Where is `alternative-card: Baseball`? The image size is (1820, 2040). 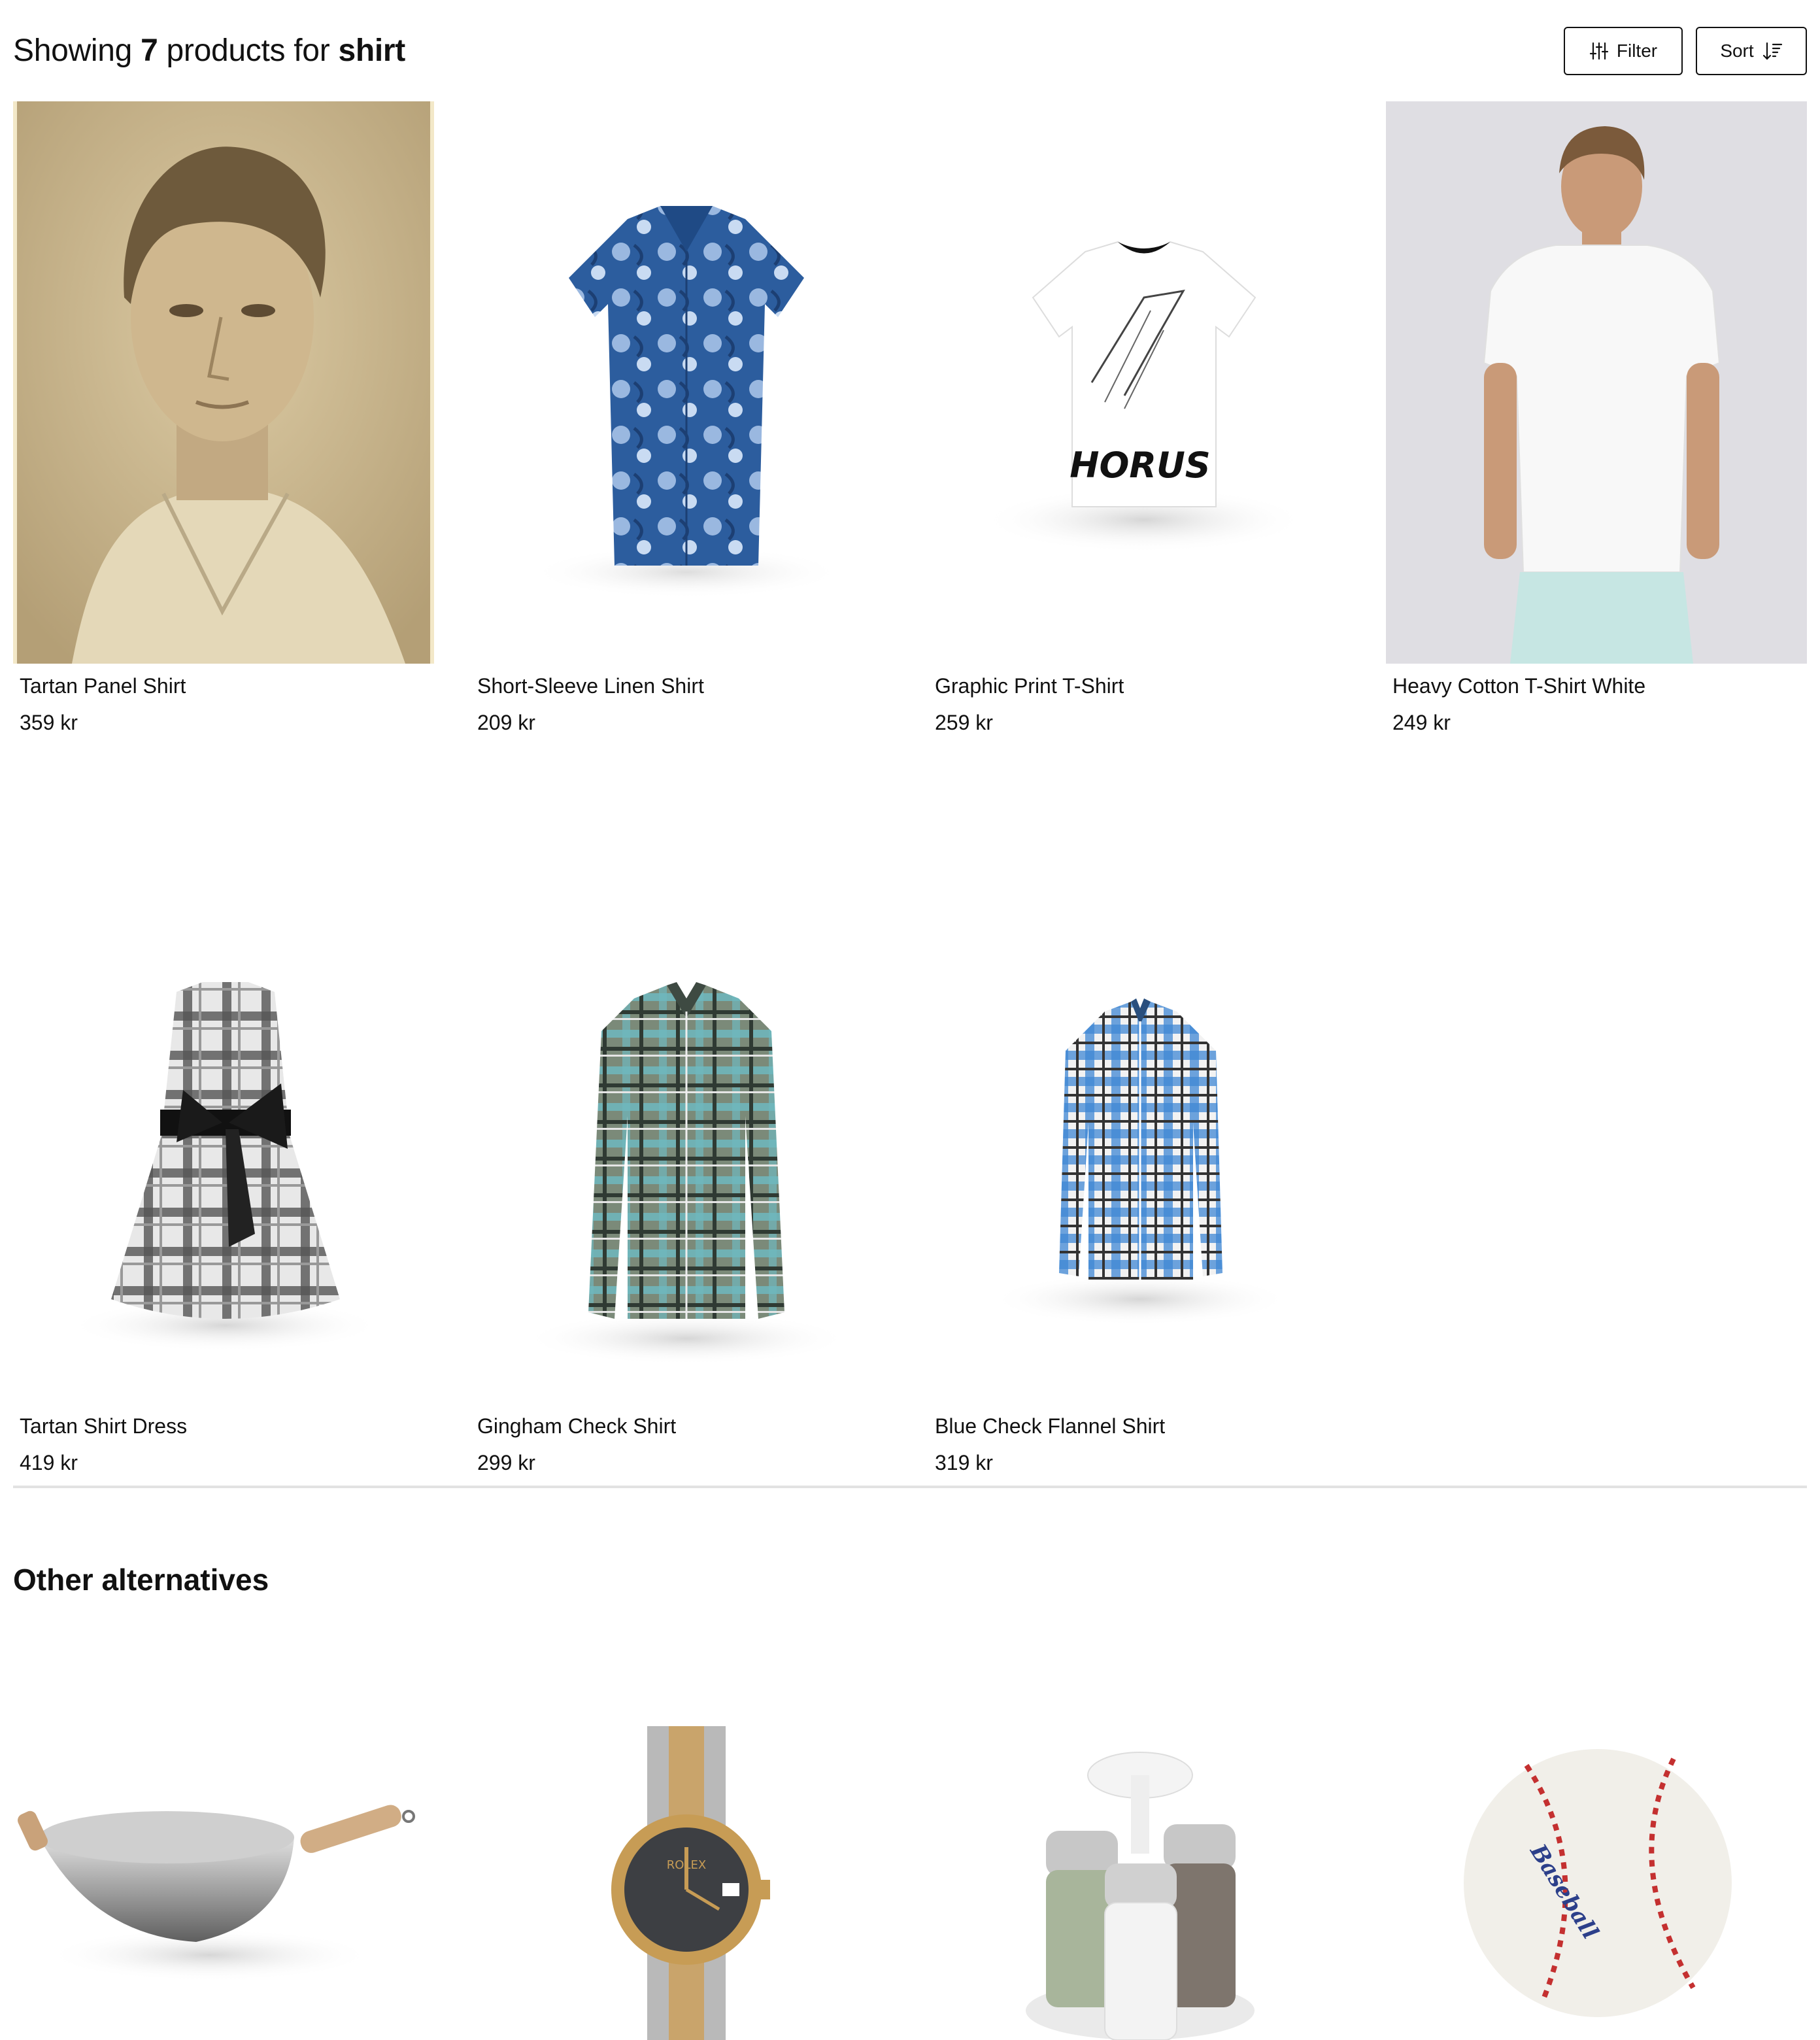 alternative-card: Baseball is located at coordinates (1596, 1844).